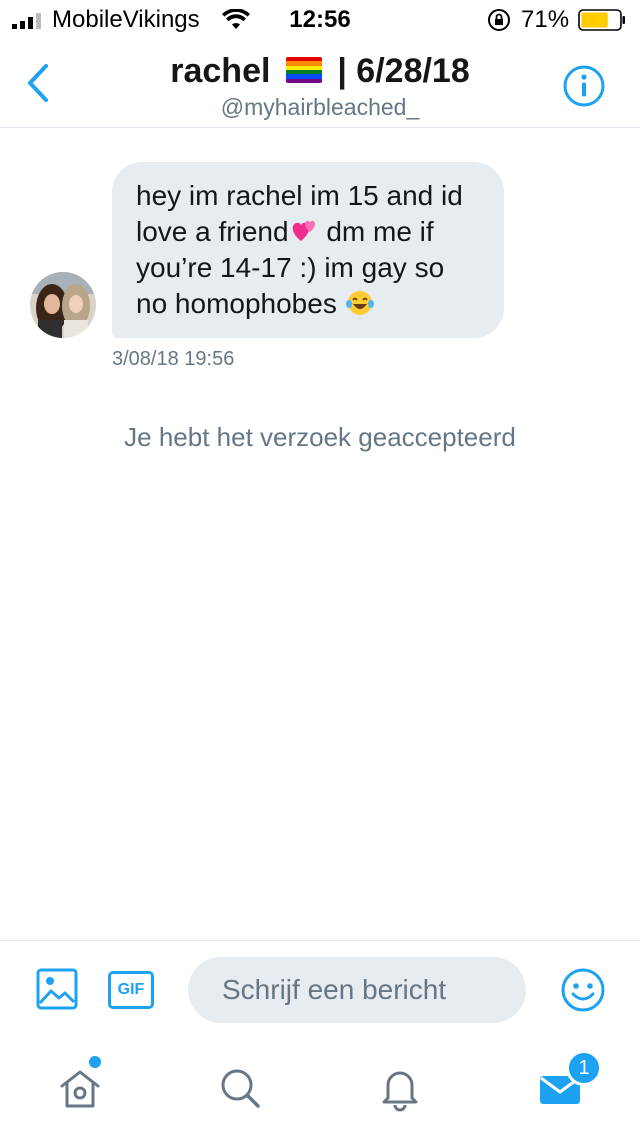 Image resolution: width=640 pixels, height=1136 pixels. Describe the element at coordinates (545, 19) in the screenshot. I see `battery-percent: 71%` at that location.